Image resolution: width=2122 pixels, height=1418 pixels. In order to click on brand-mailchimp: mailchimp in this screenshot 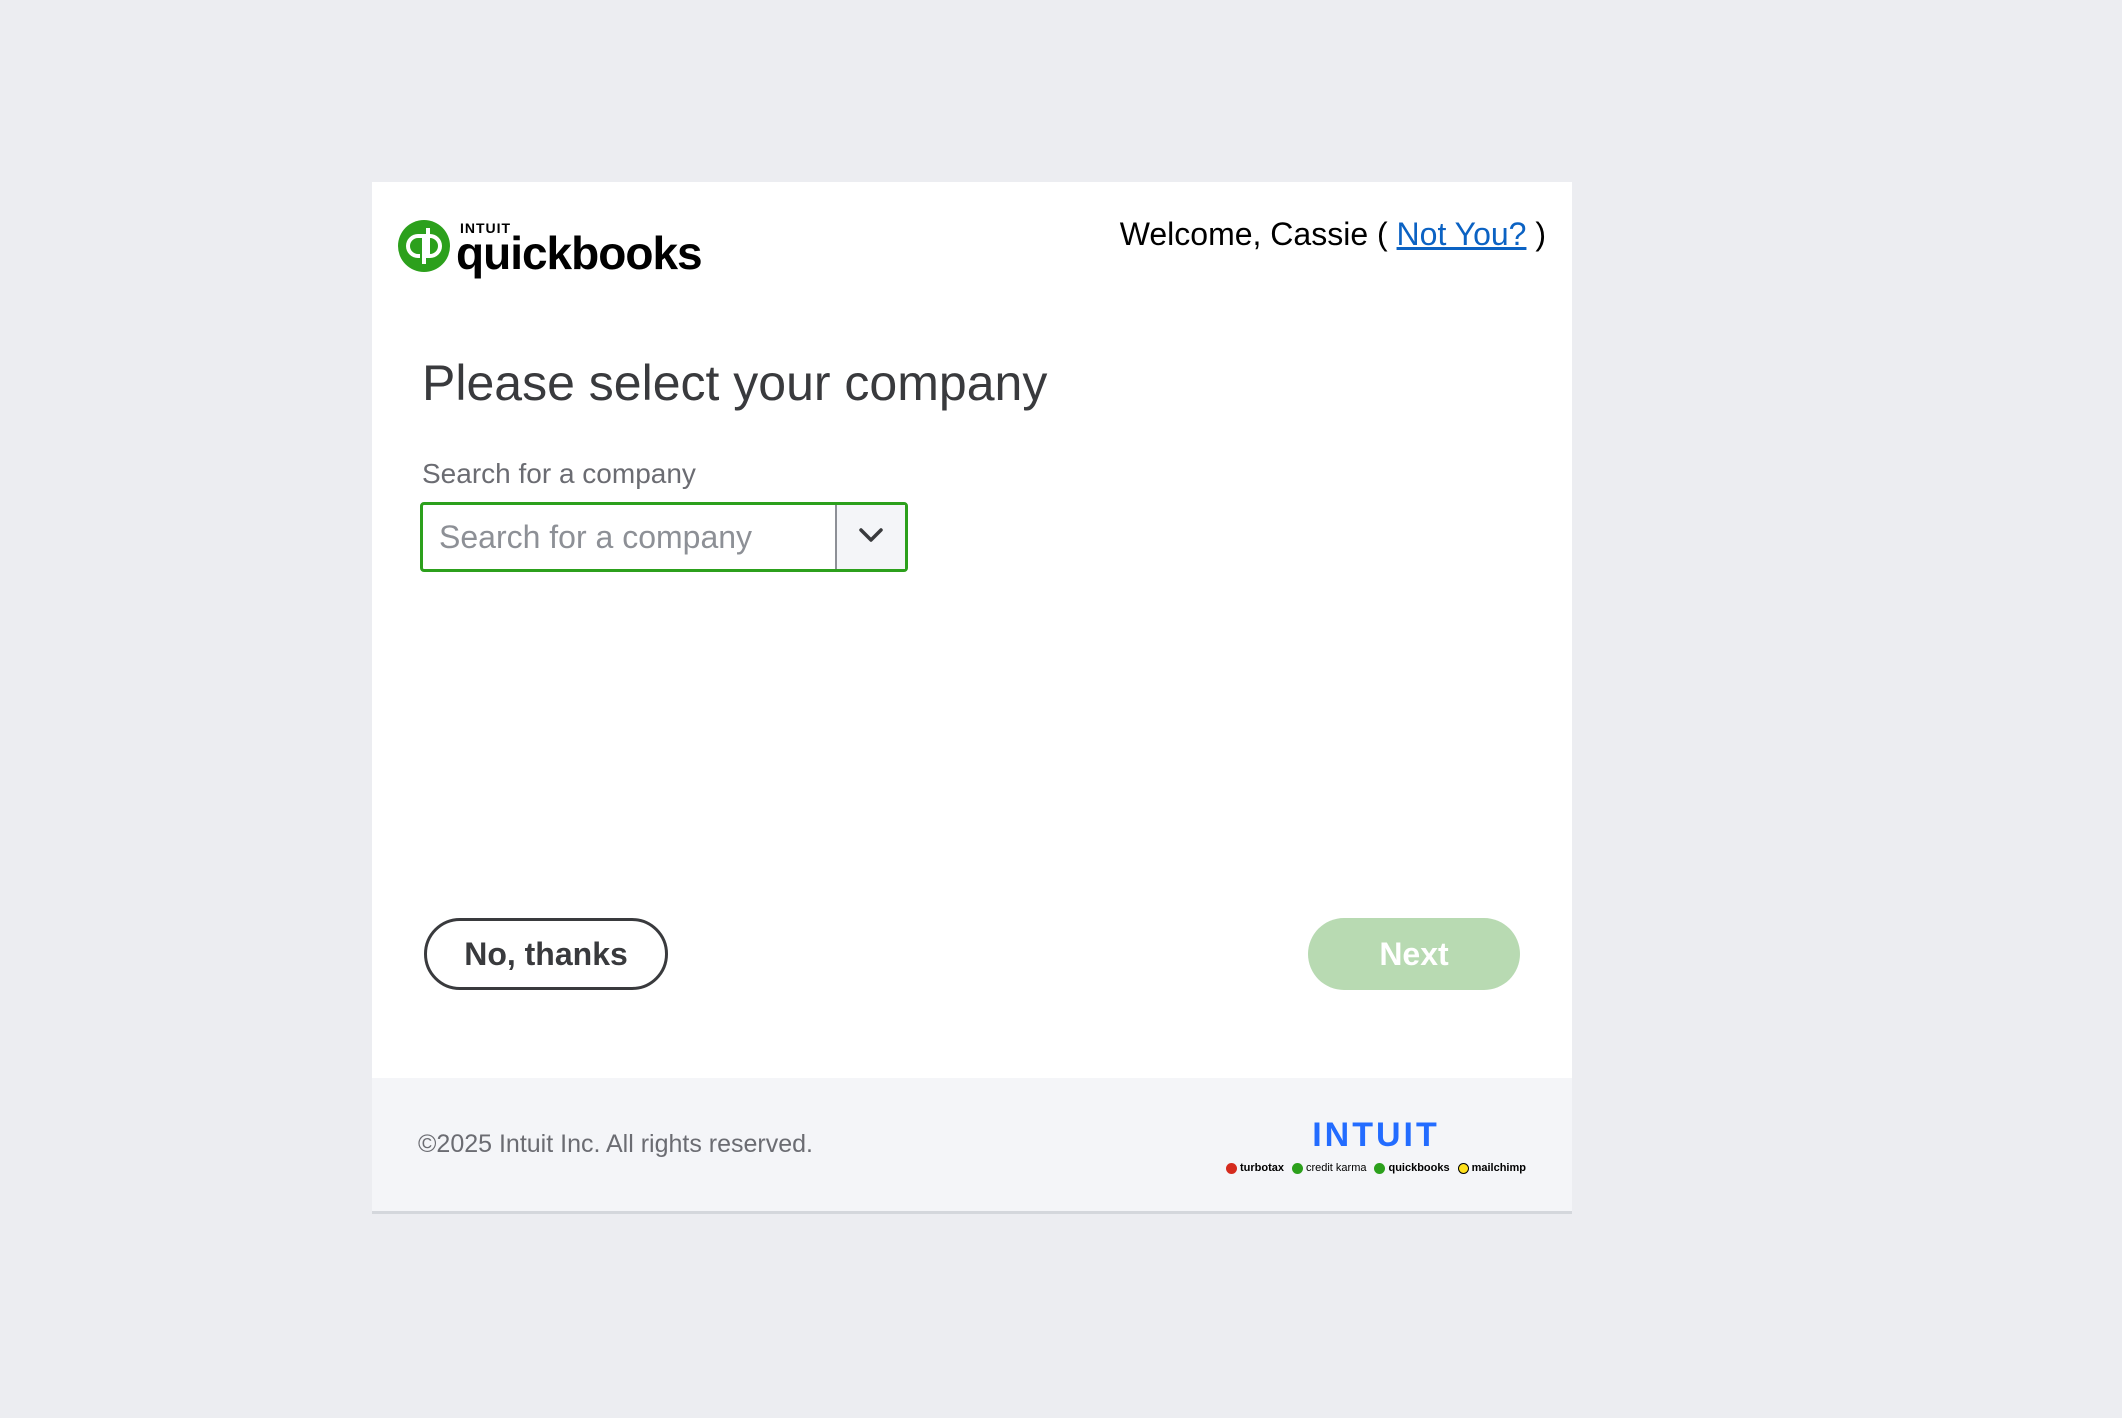, I will do `click(1491, 1168)`.